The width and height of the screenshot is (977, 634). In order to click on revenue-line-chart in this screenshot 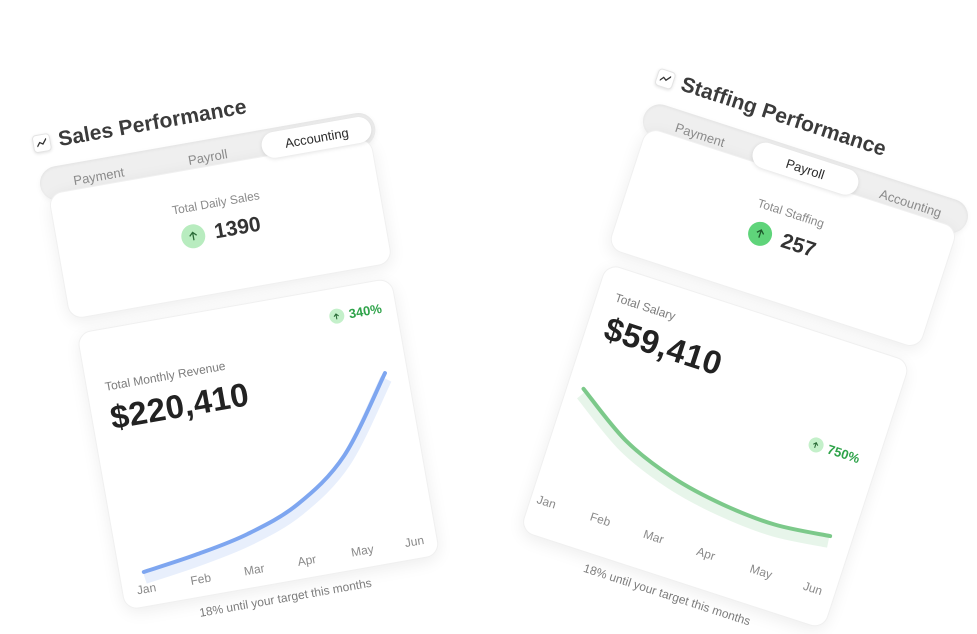, I will do `click(266, 477)`.